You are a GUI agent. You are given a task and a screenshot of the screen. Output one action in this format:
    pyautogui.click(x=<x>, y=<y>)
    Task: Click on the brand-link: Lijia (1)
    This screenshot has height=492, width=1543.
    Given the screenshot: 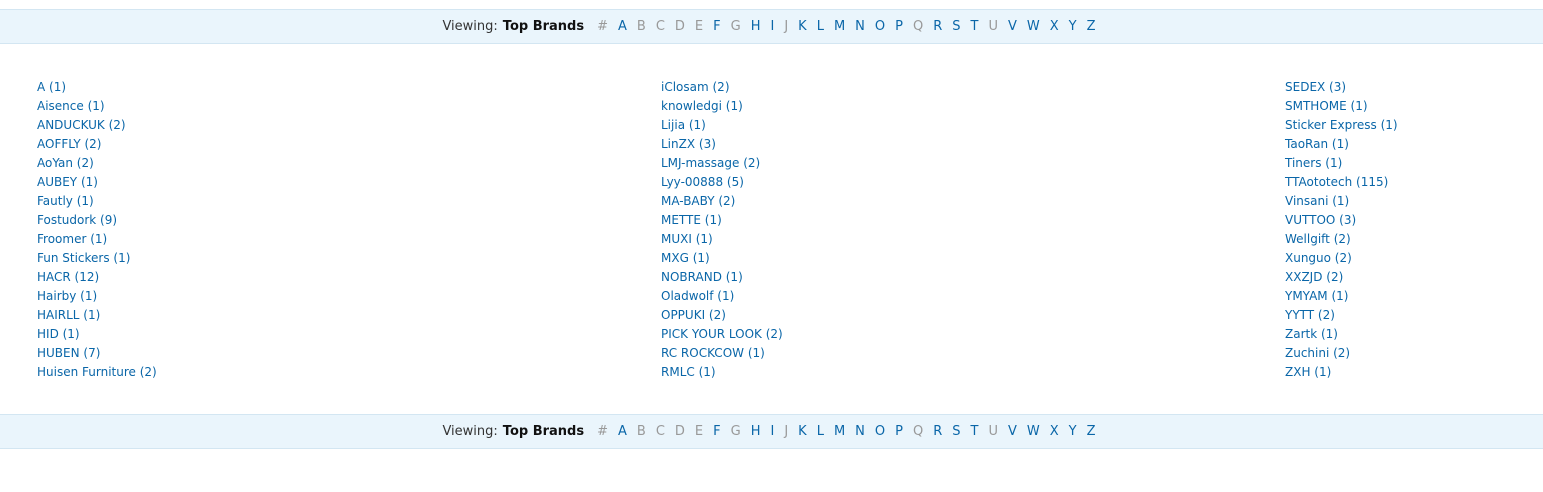 What is the action you would take?
    pyautogui.click(x=683, y=125)
    